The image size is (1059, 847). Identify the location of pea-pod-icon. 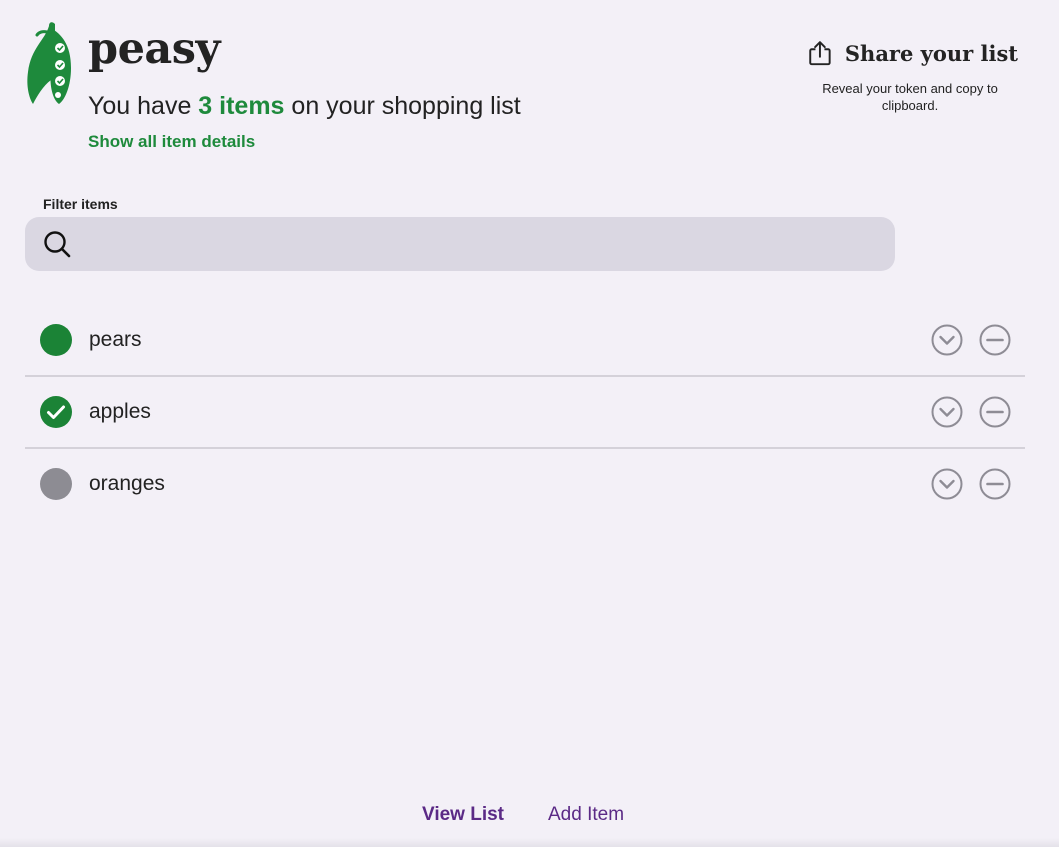
(49, 63).